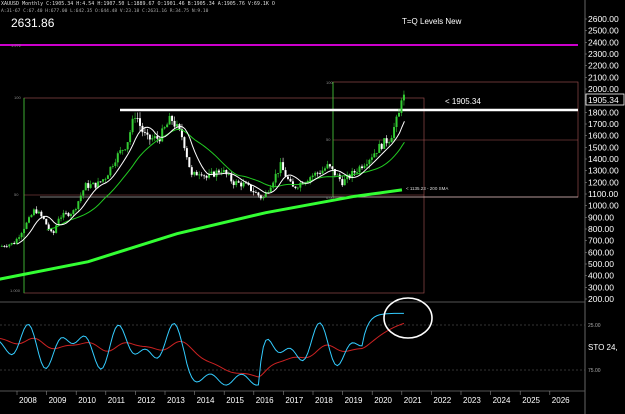 The height and width of the screenshot is (414, 625). I want to click on time-tick-label: 2009, so click(58, 400).